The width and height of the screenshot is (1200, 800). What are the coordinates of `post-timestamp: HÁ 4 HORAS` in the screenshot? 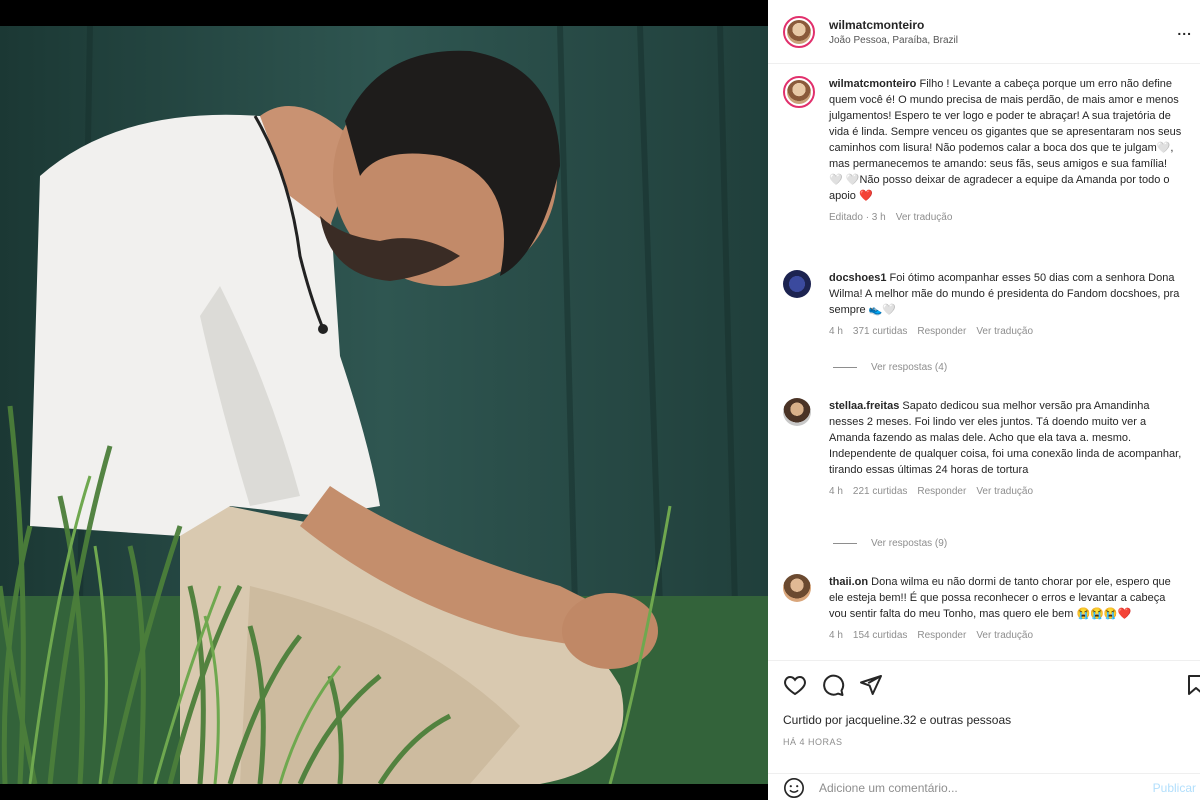 It's located at (813, 742).